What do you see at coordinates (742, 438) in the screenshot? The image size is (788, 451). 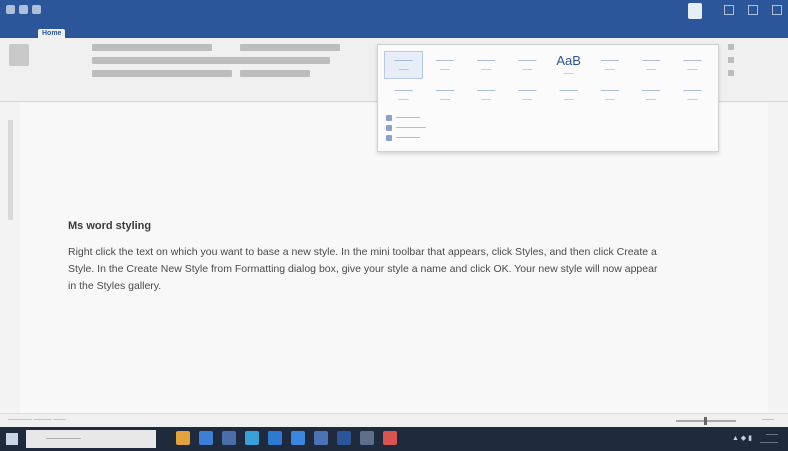 I see `system-tray: ▲ ◆ ▮` at bounding box center [742, 438].